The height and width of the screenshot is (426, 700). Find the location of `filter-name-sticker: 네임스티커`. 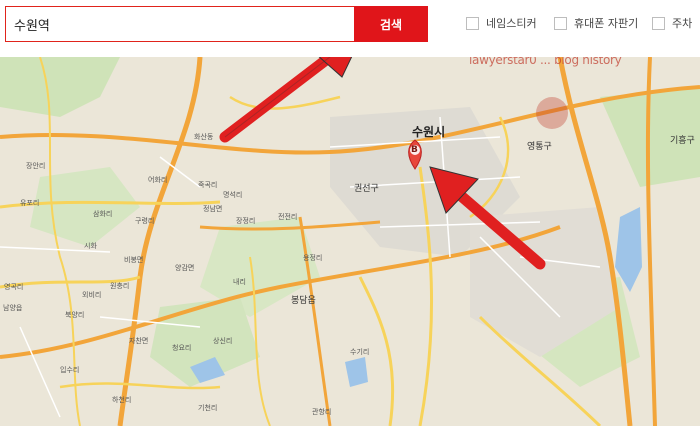

filter-name-sticker: 네임스티커 is located at coordinates (501, 23).